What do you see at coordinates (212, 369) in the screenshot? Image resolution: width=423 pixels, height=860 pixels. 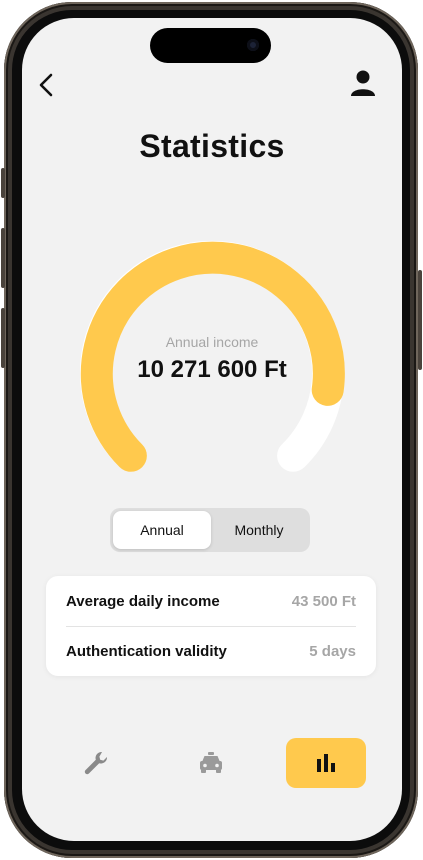 I see `gauge-value: 10 271 600 Ft` at bounding box center [212, 369].